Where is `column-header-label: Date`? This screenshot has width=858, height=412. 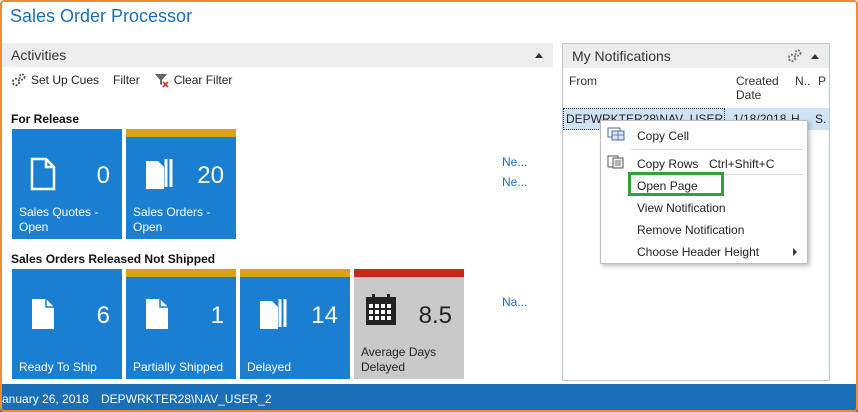
column-header-label: Date is located at coordinates (749, 95).